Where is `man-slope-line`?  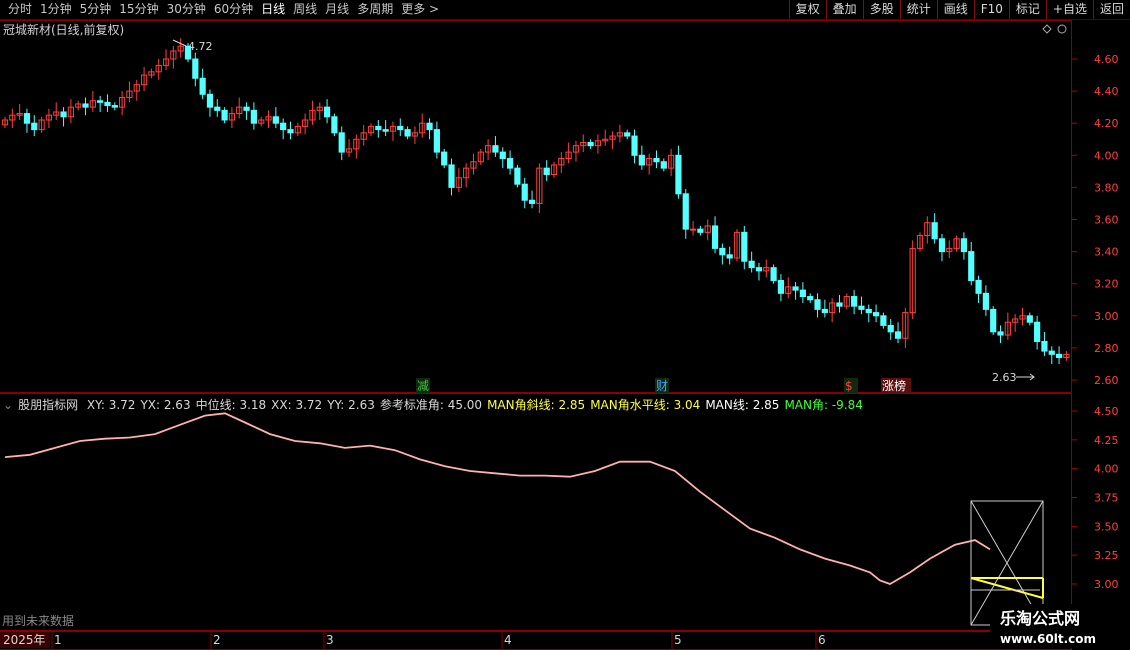
man-slope-line is located at coordinates (1007, 588).